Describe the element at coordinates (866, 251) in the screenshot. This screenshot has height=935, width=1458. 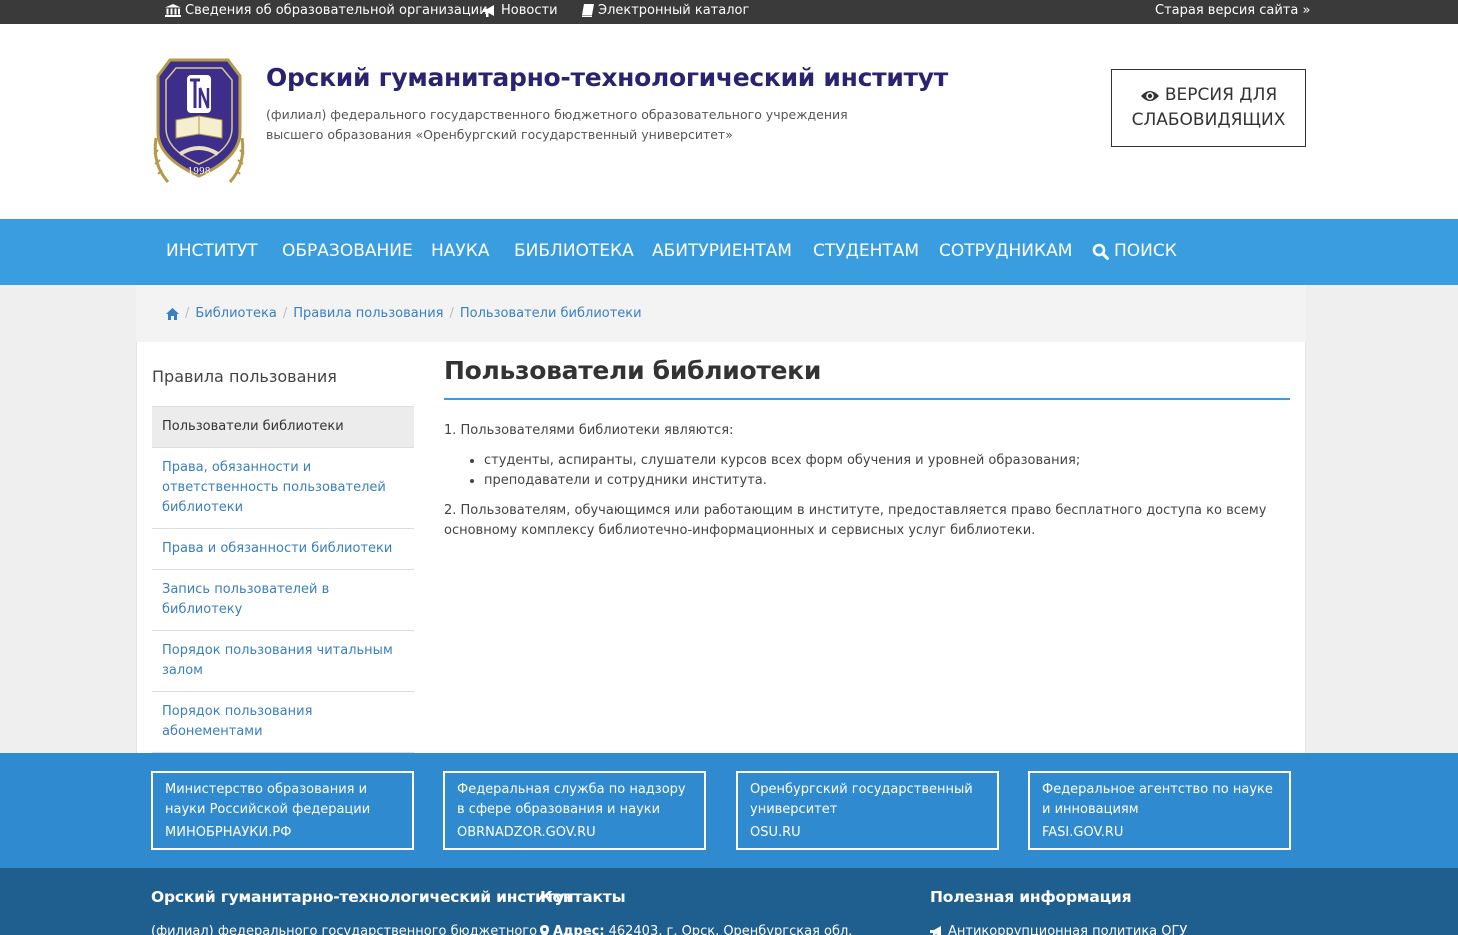
I see `nav-item-students: СТУДЕНТАМ` at that location.